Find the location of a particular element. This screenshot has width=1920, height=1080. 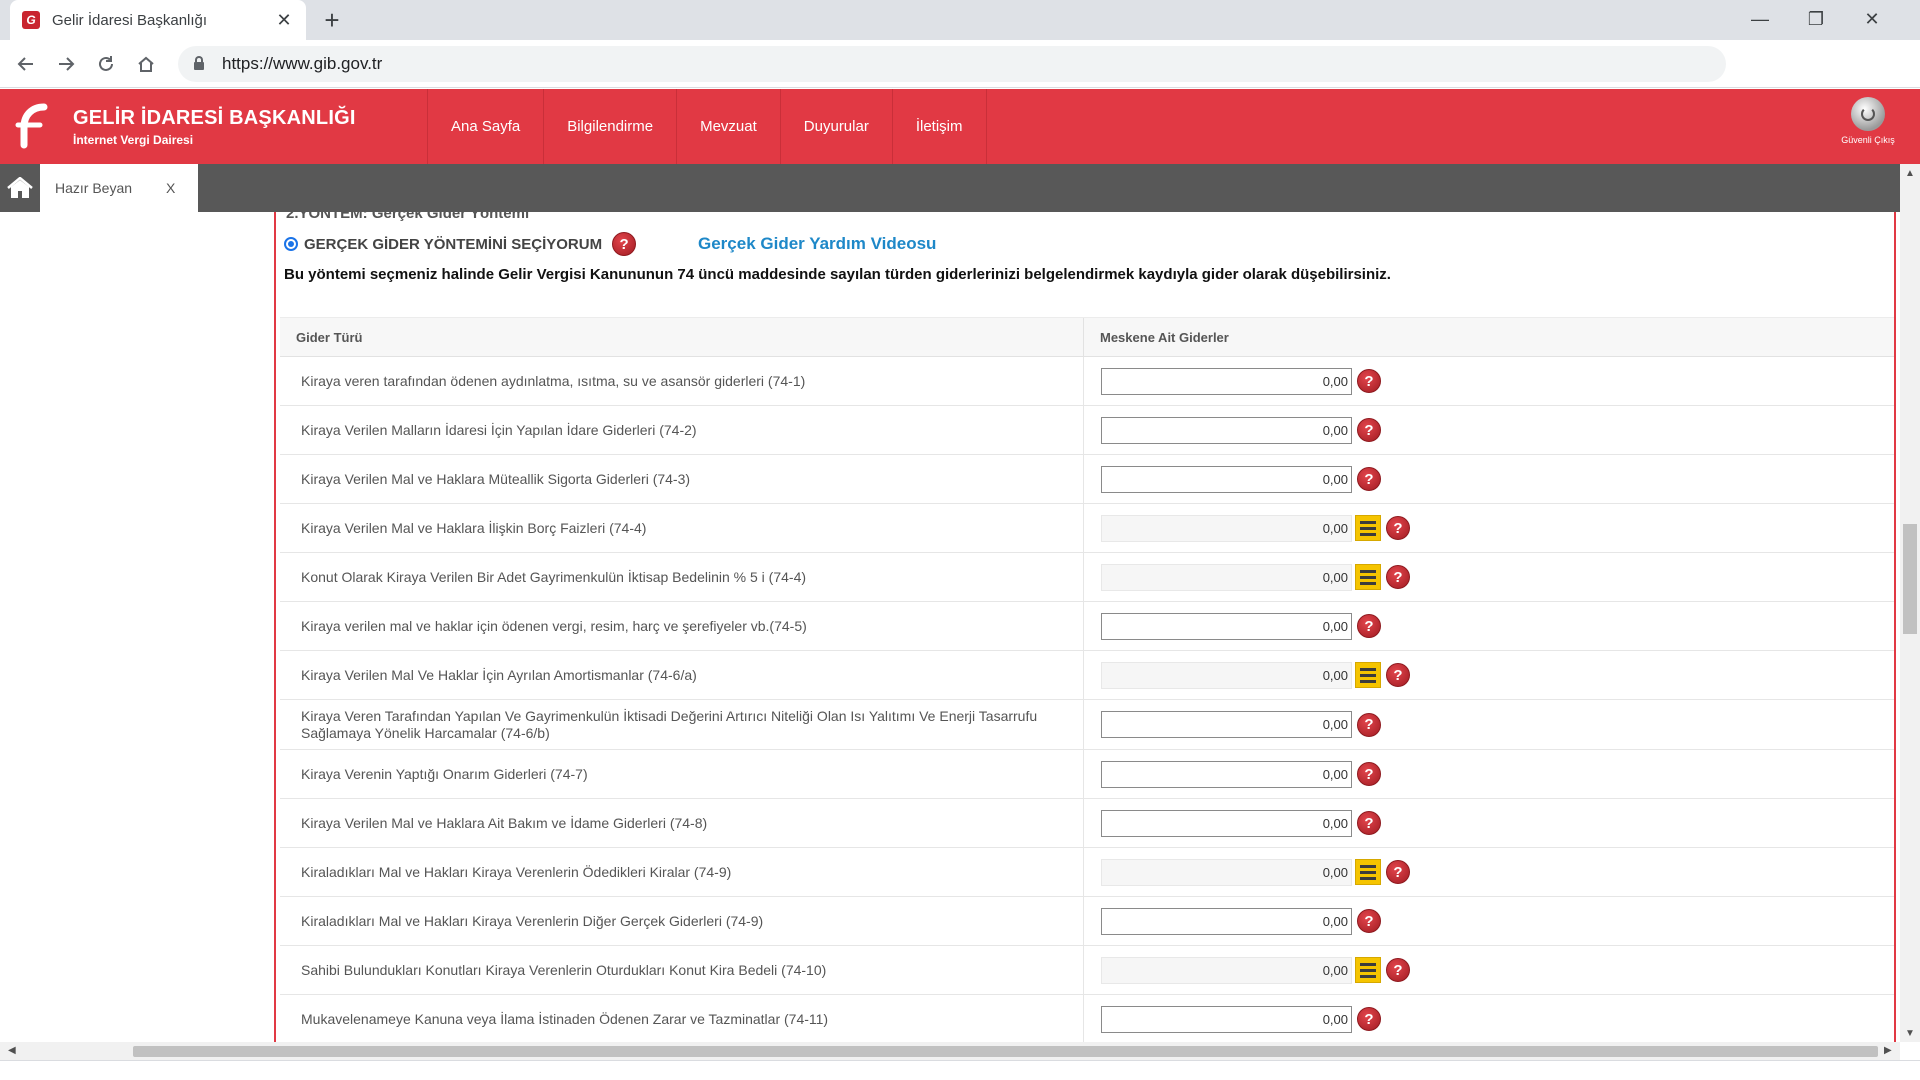

nav-ana-sayfa: Ana Sayfa is located at coordinates (485, 126).